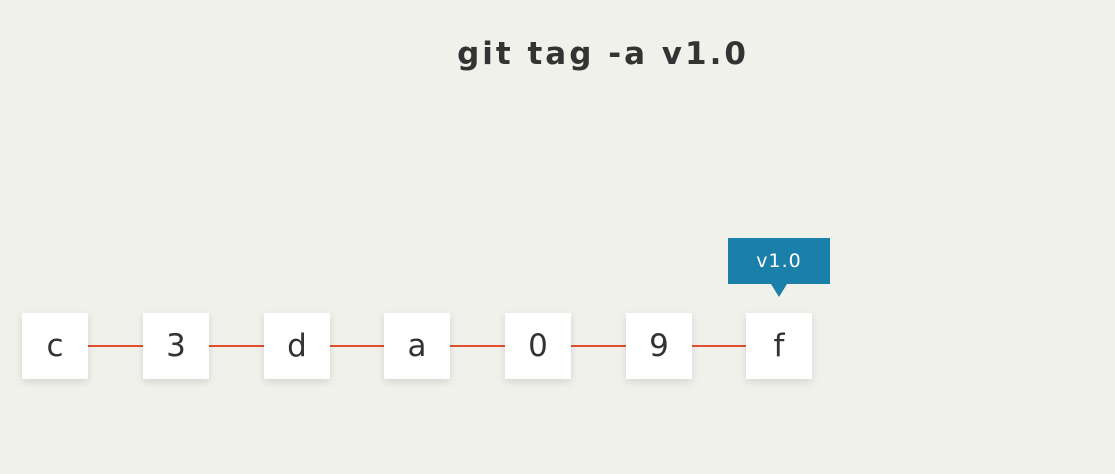 The height and width of the screenshot is (474, 1115). Describe the element at coordinates (538, 346) in the screenshot. I see `commit-node-5: 0` at that location.